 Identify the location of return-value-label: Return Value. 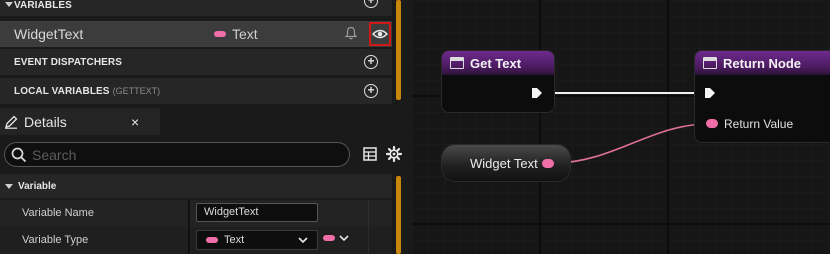
(759, 124).